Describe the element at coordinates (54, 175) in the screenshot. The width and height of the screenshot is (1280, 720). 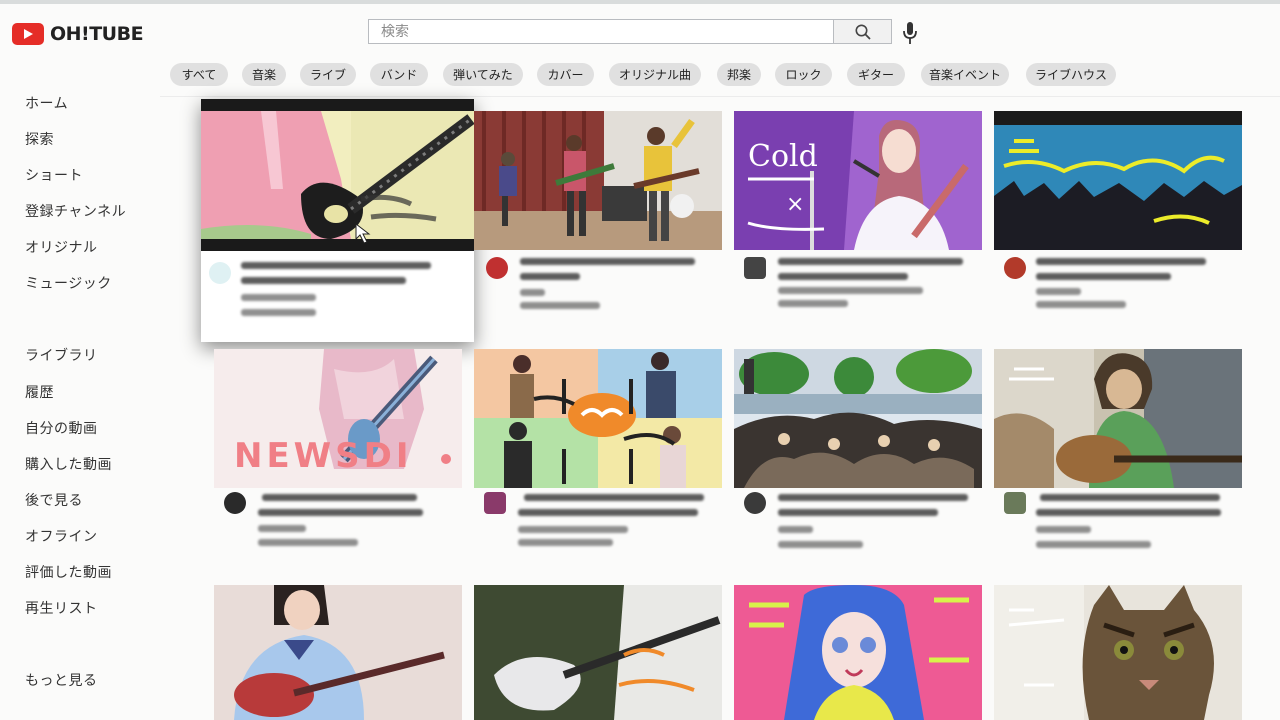
I see `sidebar-item-shorts: ショート` at that location.